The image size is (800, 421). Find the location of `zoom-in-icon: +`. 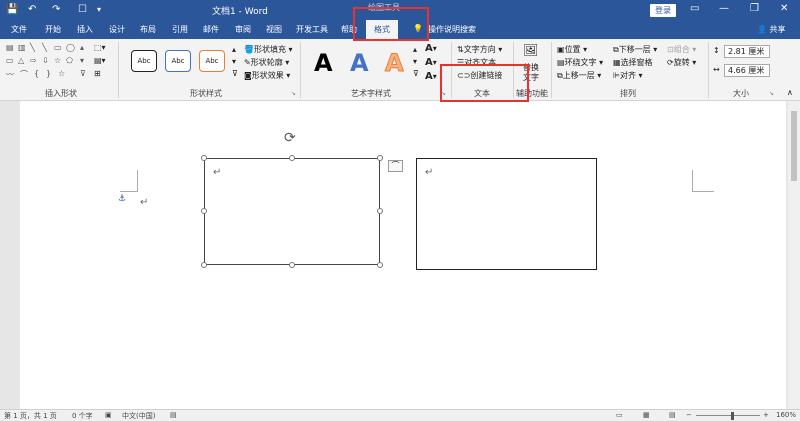

zoom-in-icon: + is located at coordinates (766, 415).